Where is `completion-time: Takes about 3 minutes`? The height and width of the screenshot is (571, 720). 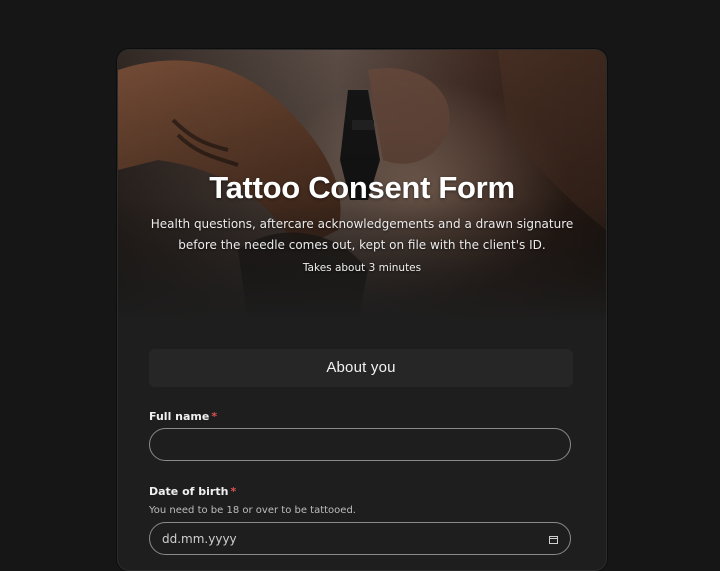 completion-time: Takes about 3 minutes is located at coordinates (362, 268).